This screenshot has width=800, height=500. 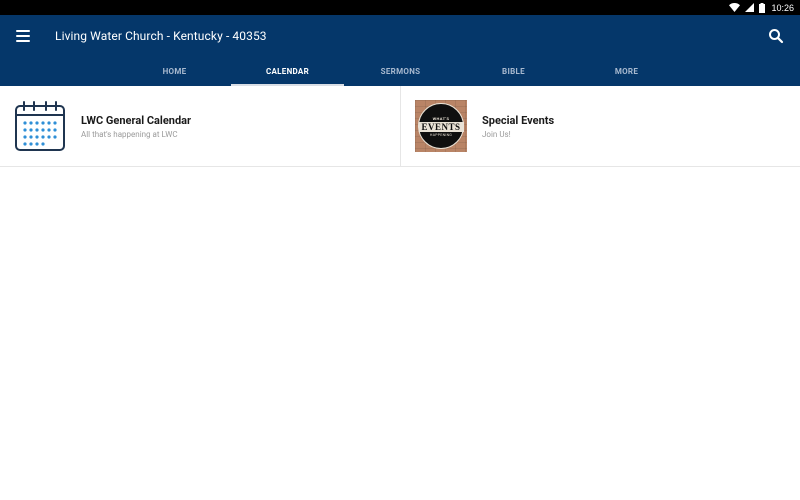 I want to click on card-subtitle: All that's happening at LWC, so click(x=129, y=134).